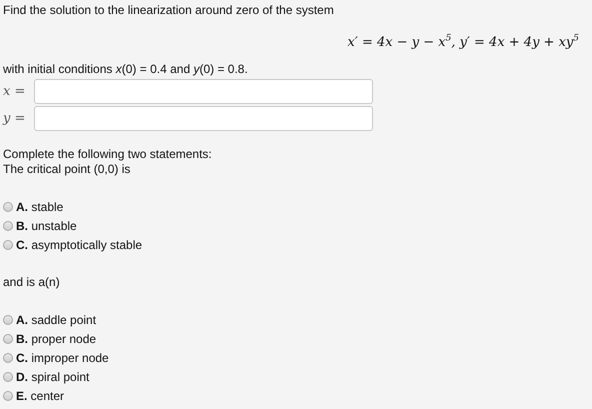 The width and height of the screenshot is (592, 409). What do you see at coordinates (46, 225) in the screenshot?
I see `option-label: B. unstable` at bounding box center [46, 225].